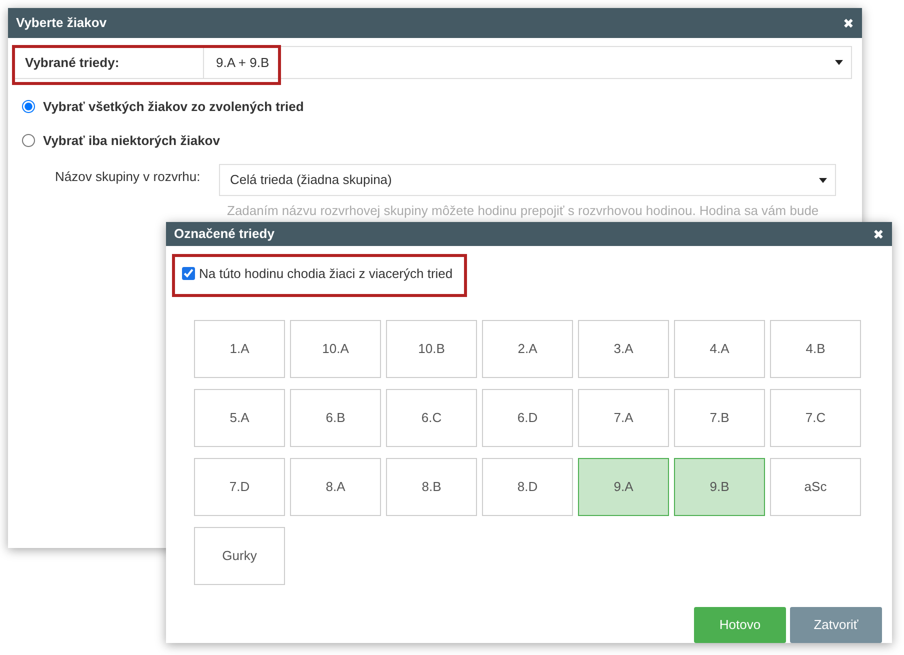 The image size is (904, 655). What do you see at coordinates (335, 349) in the screenshot?
I see `class-tile: 10.A` at bounding box center [335, 349].